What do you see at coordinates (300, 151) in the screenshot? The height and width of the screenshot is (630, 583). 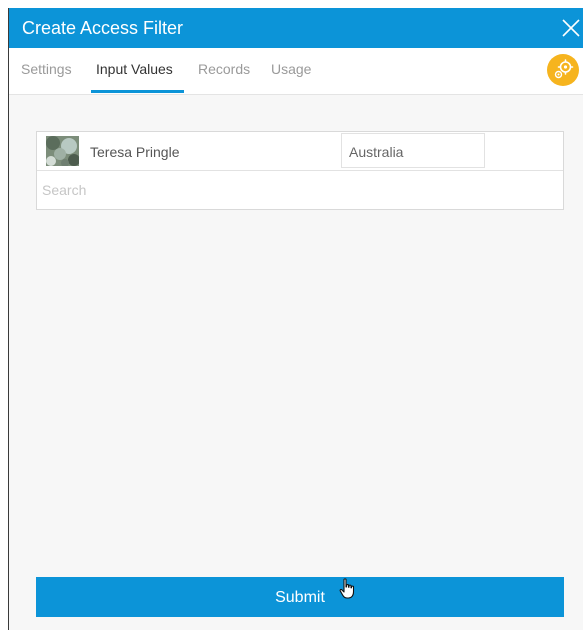 I see `selected-value-row: Teresa Pringle Australia` at bounding box center [300, 151].